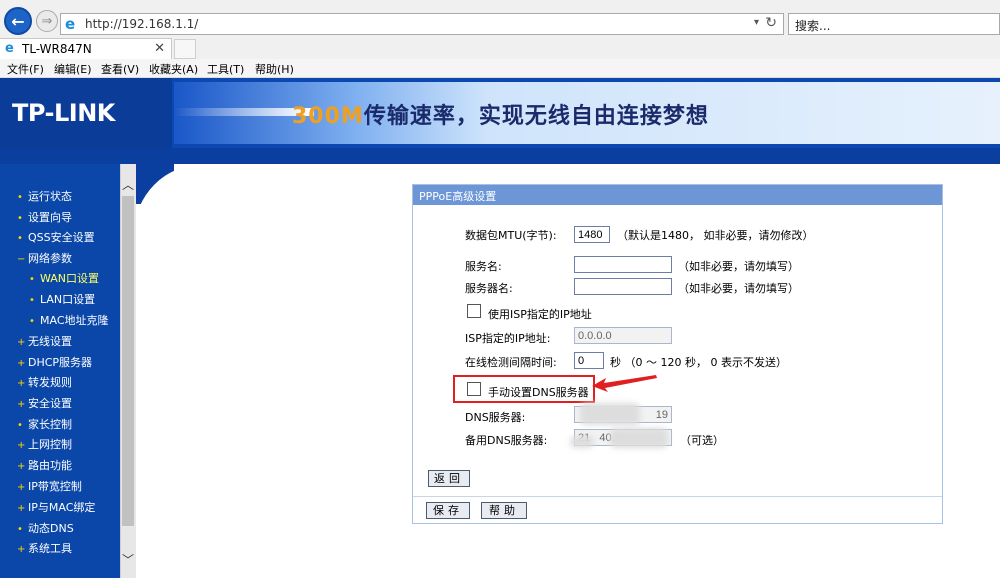 The width and height of the screenshot is (1000, 578). What do you see at coordinates (44, 258) in the screenshot?
I see `sidebar-item: − 网络参数` at bounding box center [44, 258].